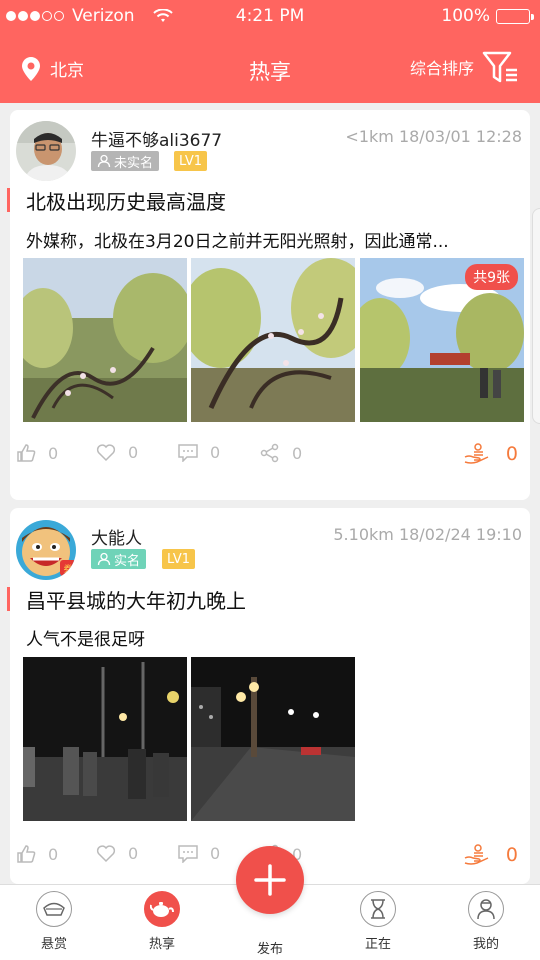 The width and height of the screenshot is (540, 960). What do you see at coordinates (136, 599) in the screenshot?
I see `post-title: 昌平县城的大年初九晚上` at bounding box center [136, 599].